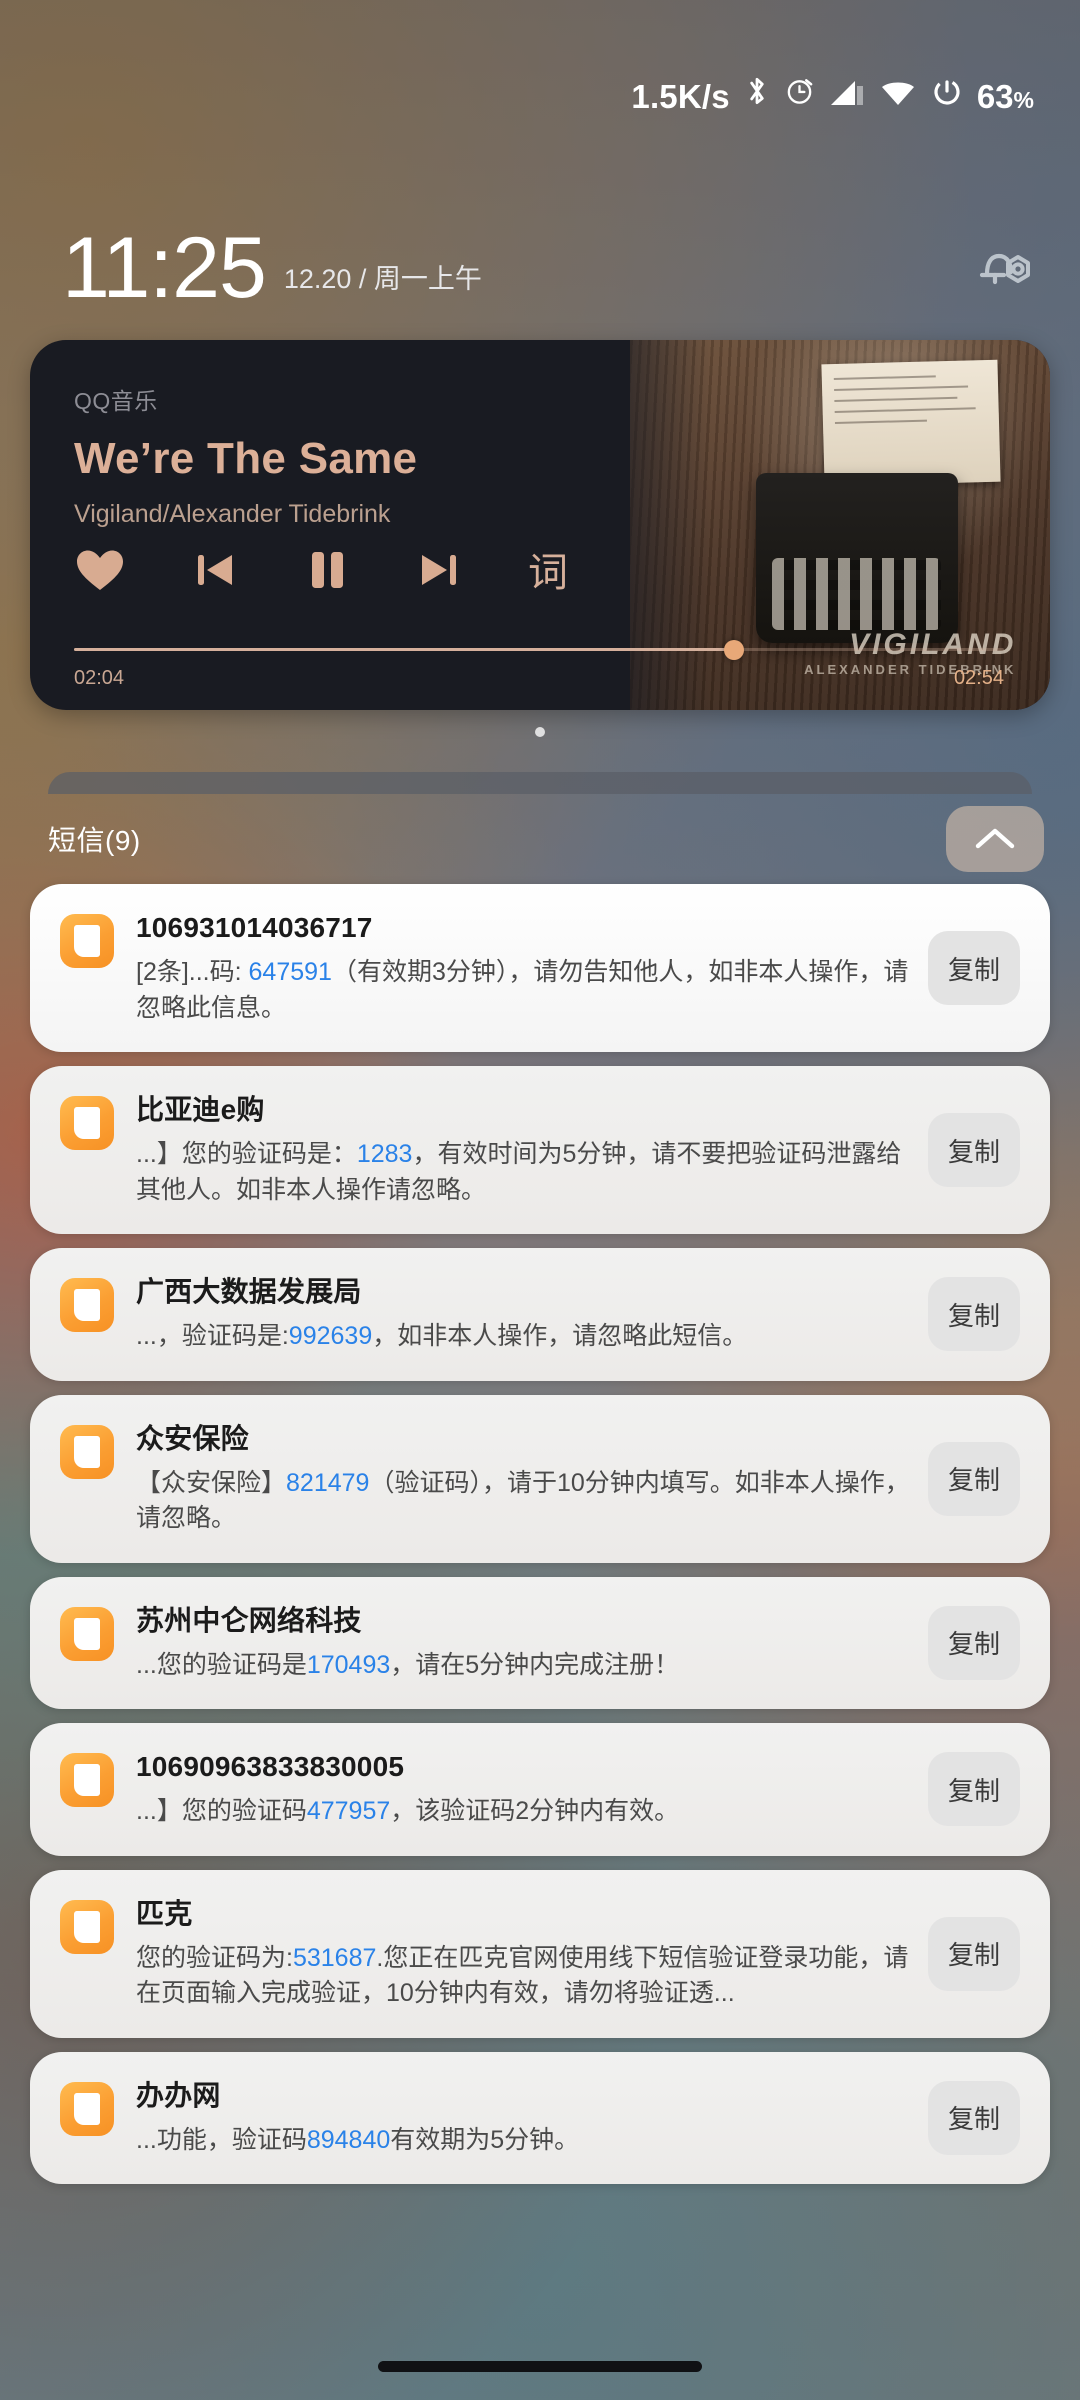  What do you see at coordinates (348, 2139) in the screenshot?
I see `verification-code: 894840` at bounding box center [348, 2139].